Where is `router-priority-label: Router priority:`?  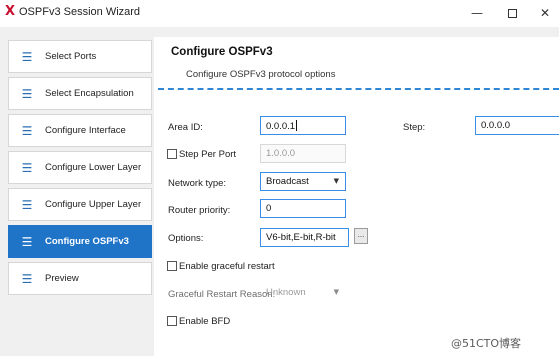
router-priority-label: Router priority: is located at coordinates (199, 210).